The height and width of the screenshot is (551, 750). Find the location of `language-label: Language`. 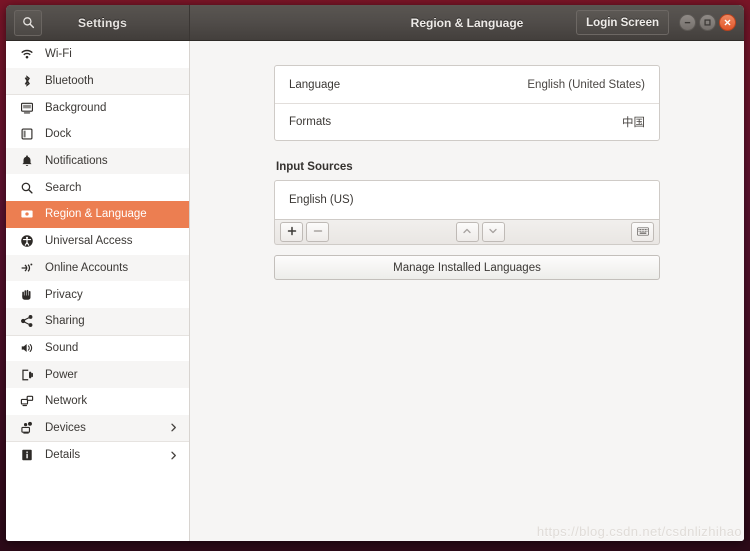

language-label: Language is located at coordinates (315, 84).